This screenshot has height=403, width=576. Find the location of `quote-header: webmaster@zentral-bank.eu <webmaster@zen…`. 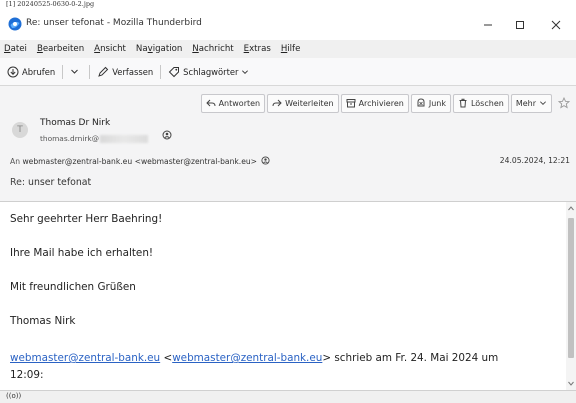

quote-header: webmaster@zentral-bank.eu <webmaster@zen… is located at coordinates (254, 358).